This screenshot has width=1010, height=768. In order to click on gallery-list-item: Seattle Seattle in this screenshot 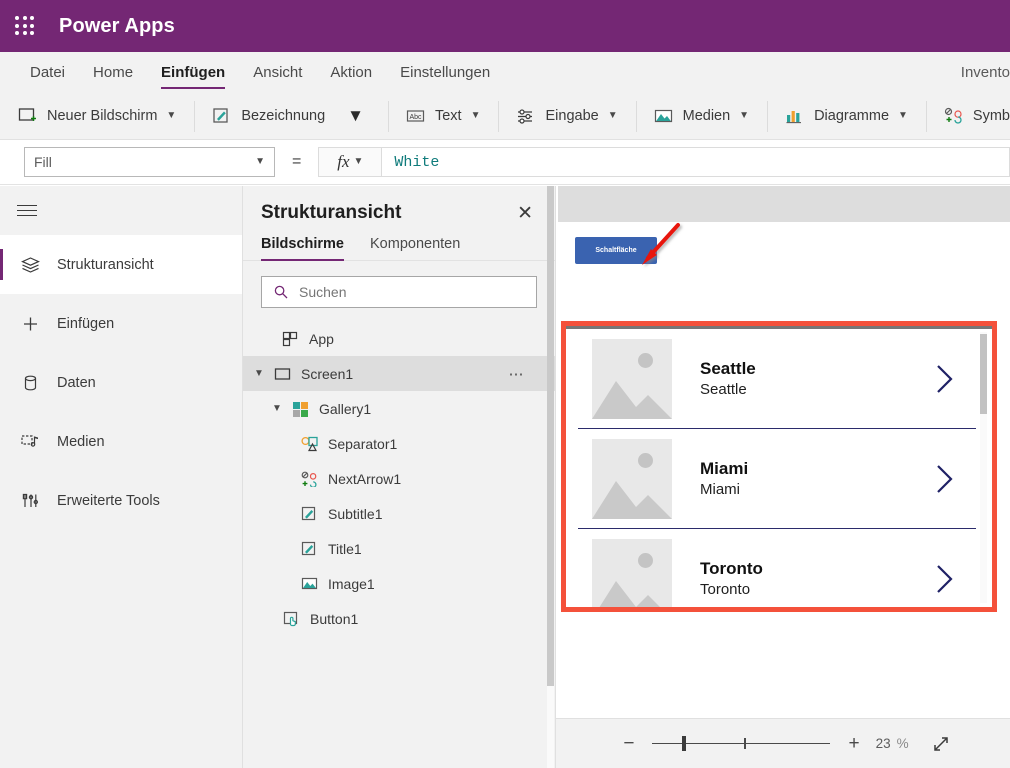, I will do `click(779, 379)`.